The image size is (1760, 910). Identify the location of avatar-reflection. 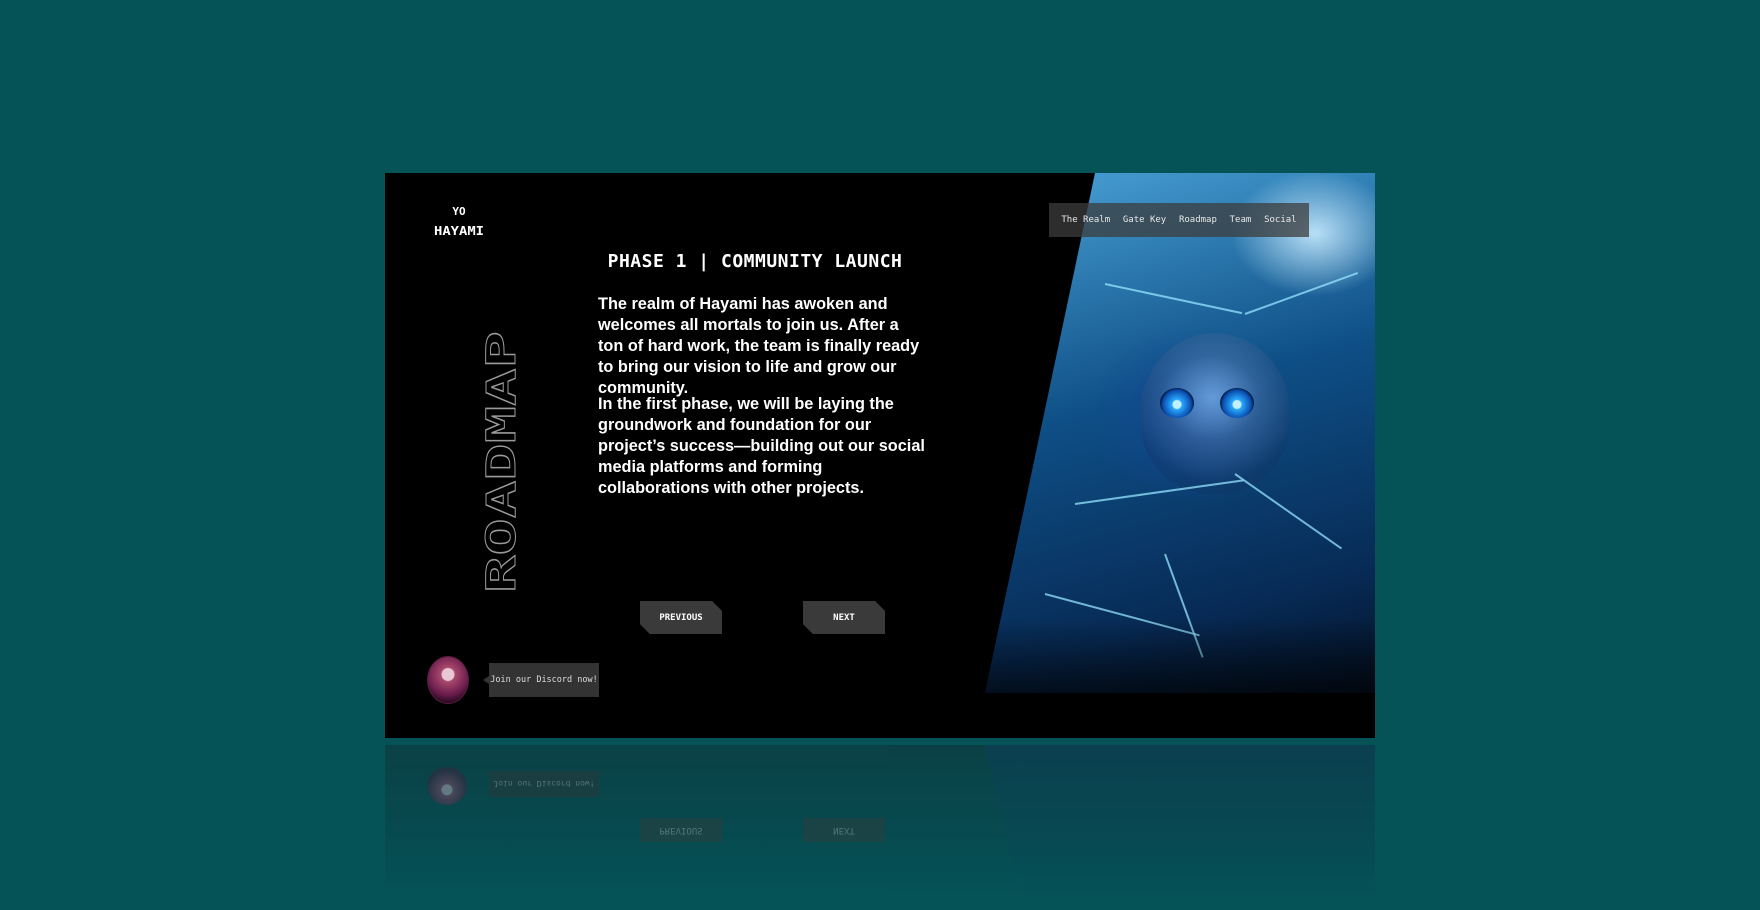
(447, 786).